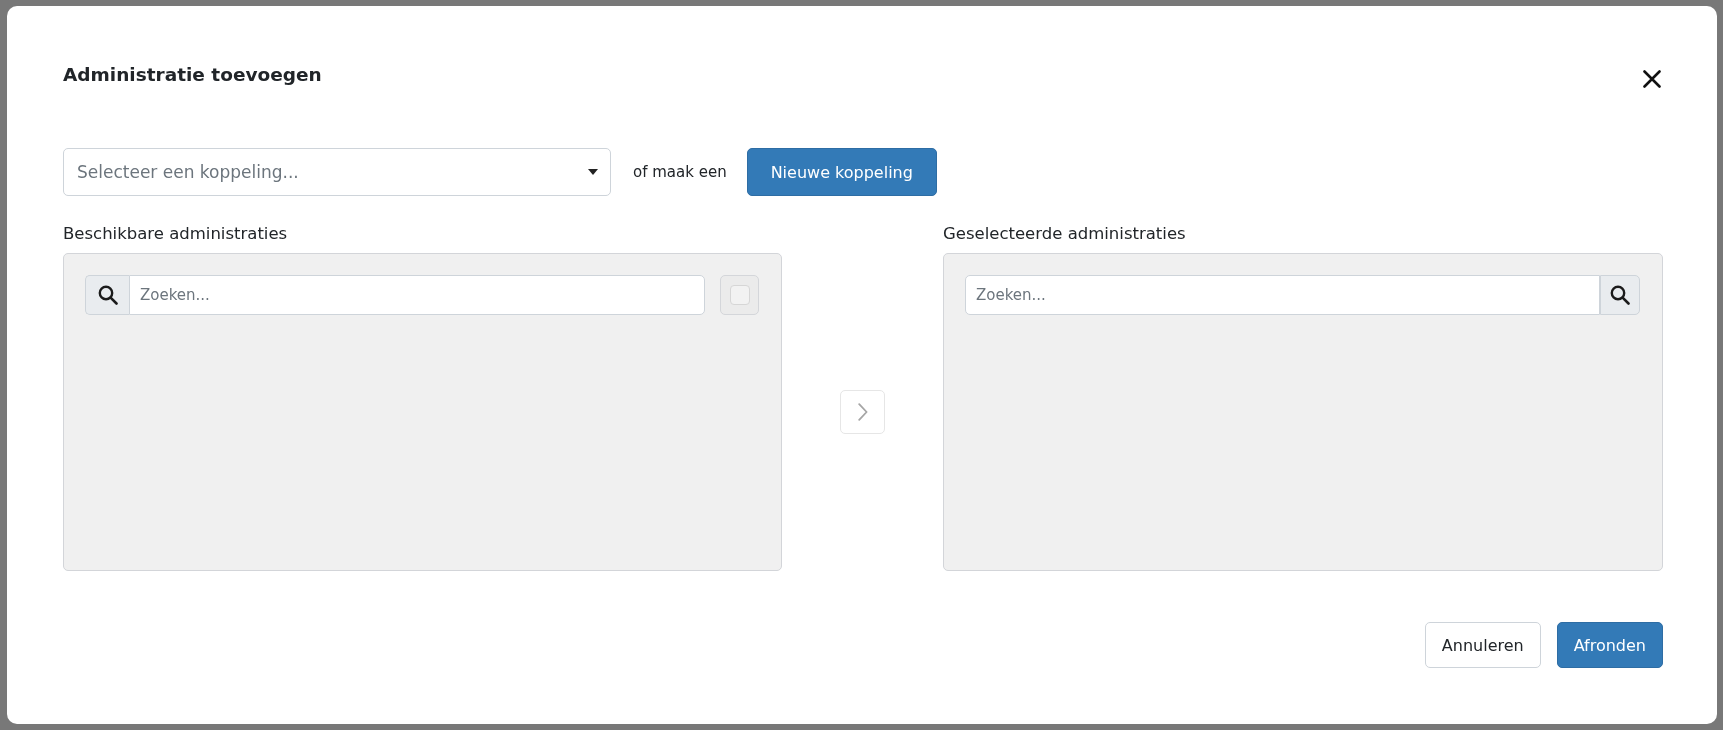 This screenshot has width=1723, height=730. I want to click on confirm-button: Afronden, so click(1609, 645).